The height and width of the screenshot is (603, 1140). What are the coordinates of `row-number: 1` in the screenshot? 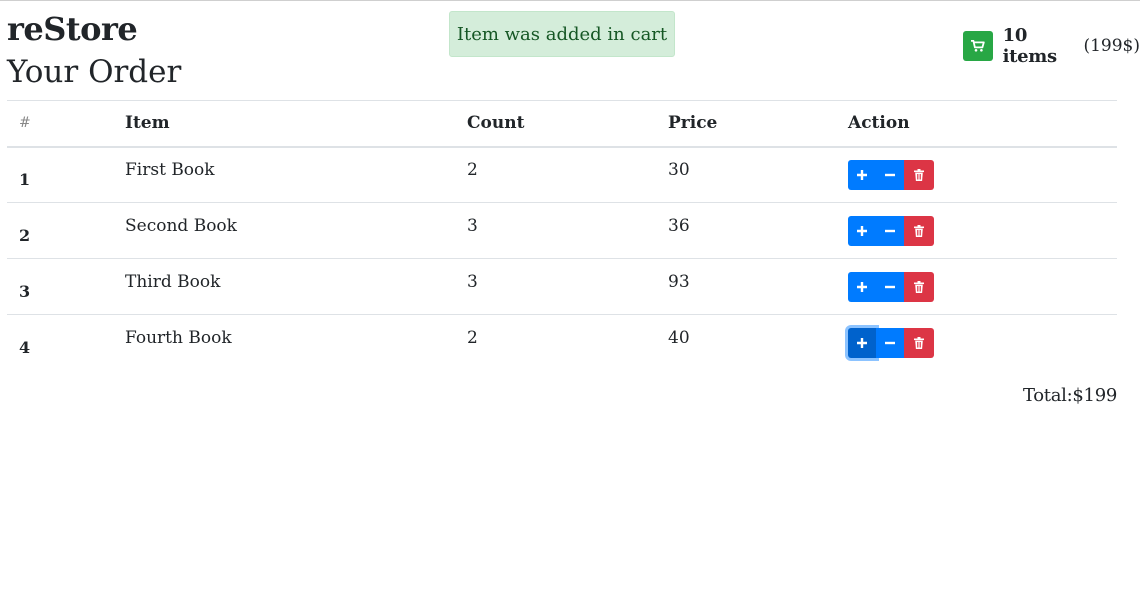 It's located at (60, 174).